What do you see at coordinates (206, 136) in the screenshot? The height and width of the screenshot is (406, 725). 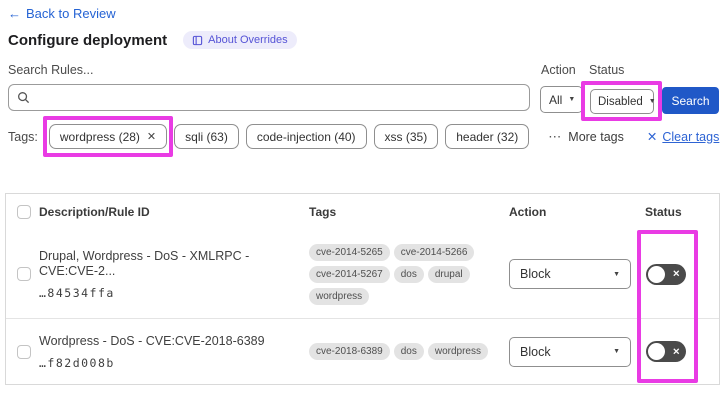 I see `tag-chip: sqli (63)` at bounding box center [206, 136].